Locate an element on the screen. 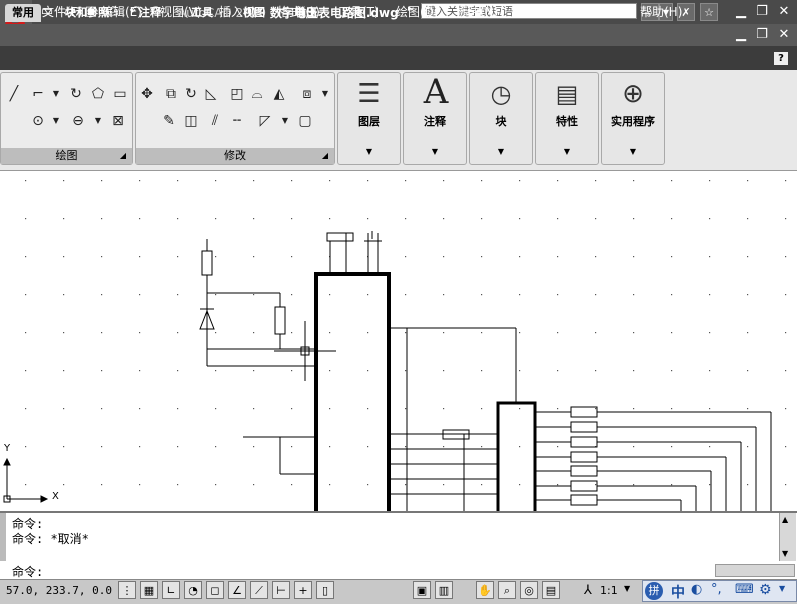  help-question-icon: ? is located at coordinates (781, 58).